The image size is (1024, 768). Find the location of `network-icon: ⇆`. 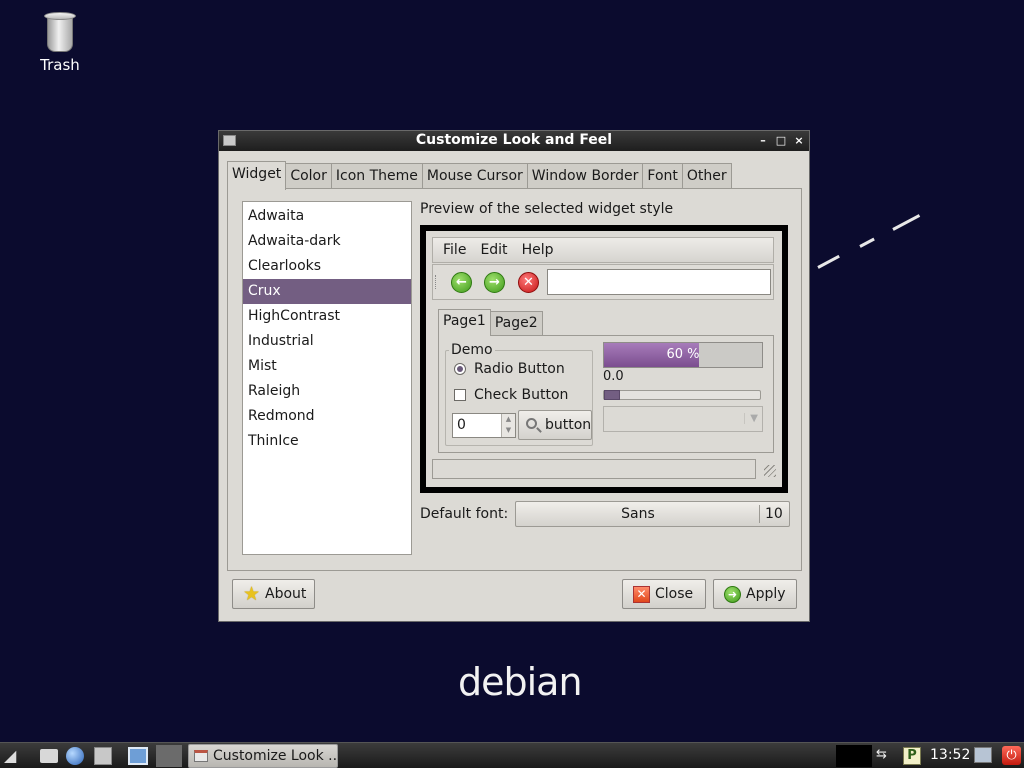

network-icon: ⇆ is located at coordinates (881, 754).